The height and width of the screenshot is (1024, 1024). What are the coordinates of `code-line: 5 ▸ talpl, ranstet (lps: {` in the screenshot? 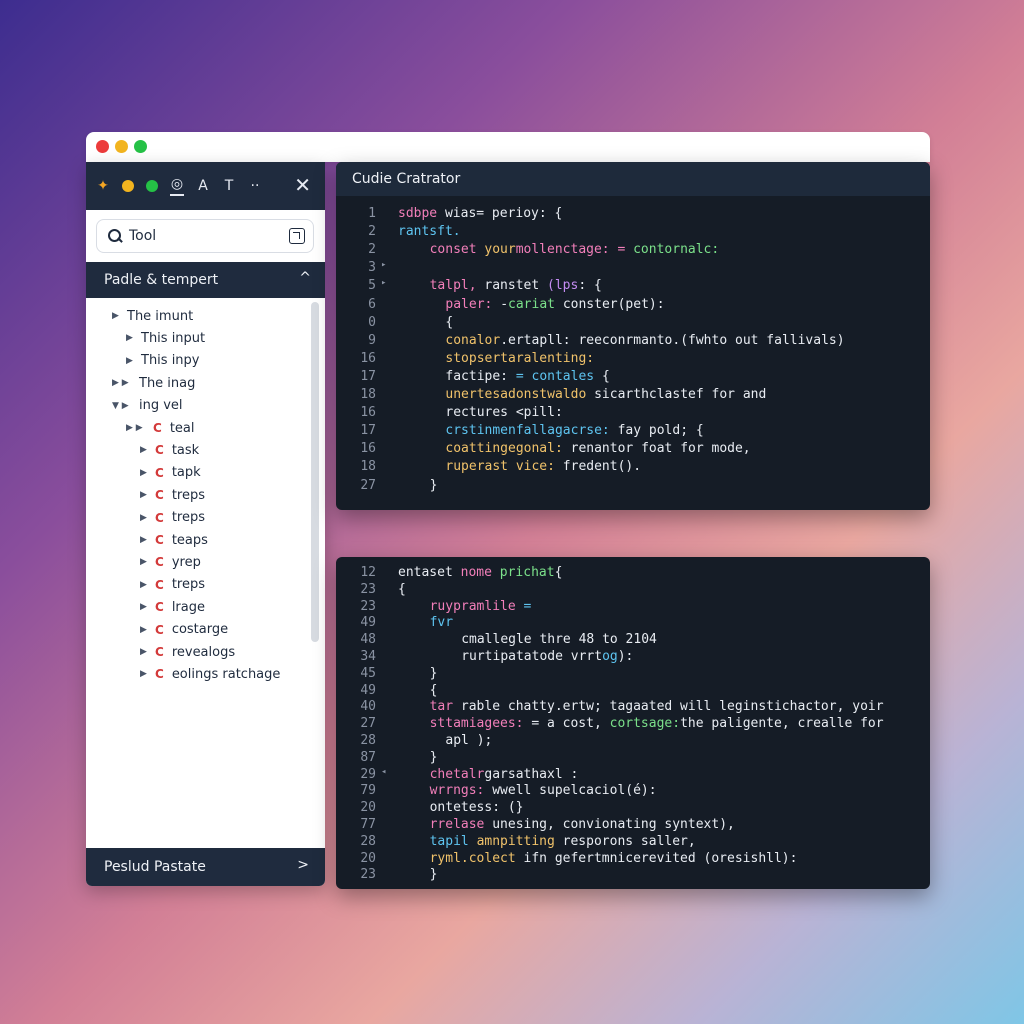 It's located at (633, 287).